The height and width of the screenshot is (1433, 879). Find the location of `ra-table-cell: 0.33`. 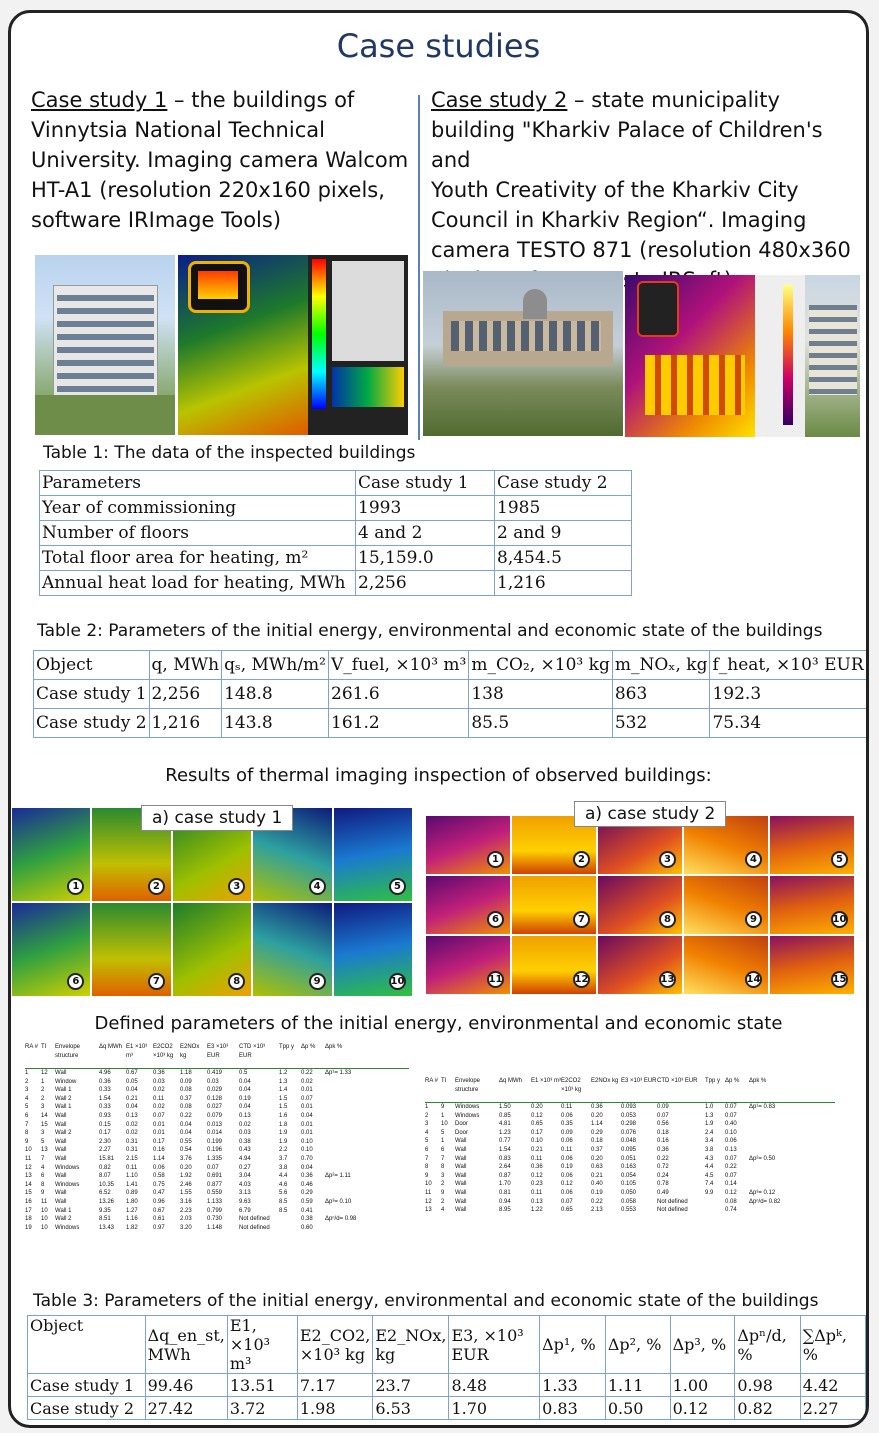

ra-table-cell: 0.33 is located at coordinates (105, 1107).